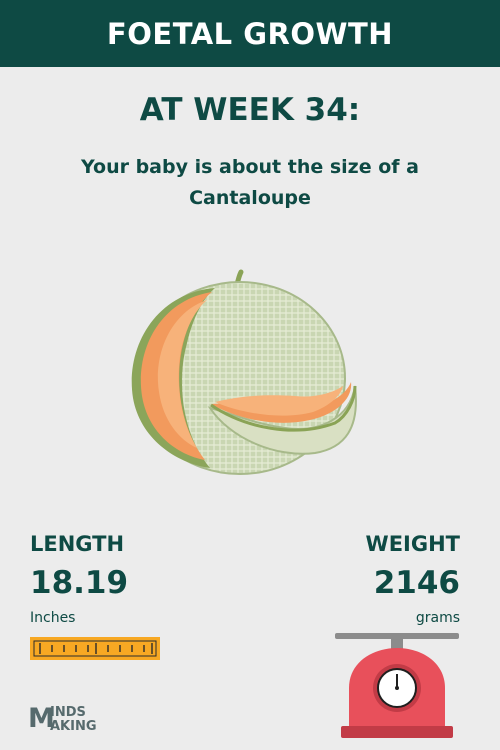 This screenshot has width=500, height=750. I want to click on ruler-icon, so click(95, 648).